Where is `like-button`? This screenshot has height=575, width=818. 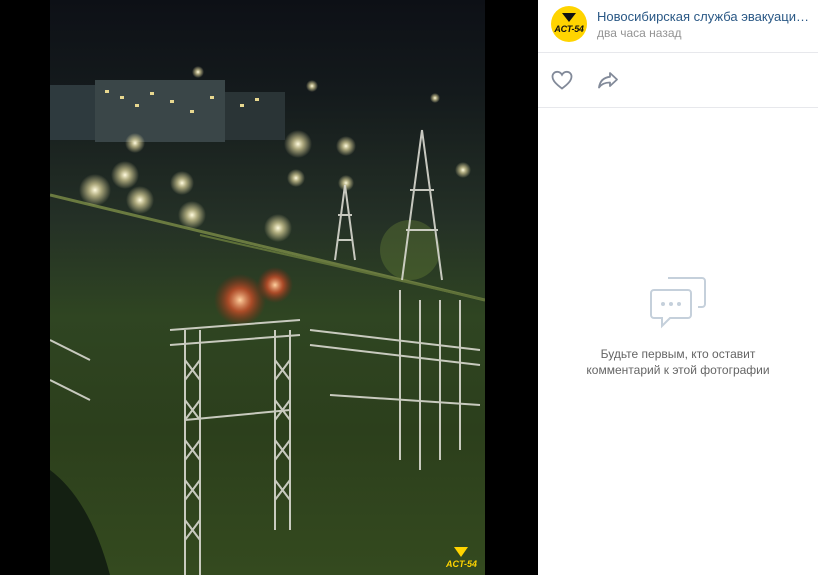 like-button is located at coordinates (562, 80).